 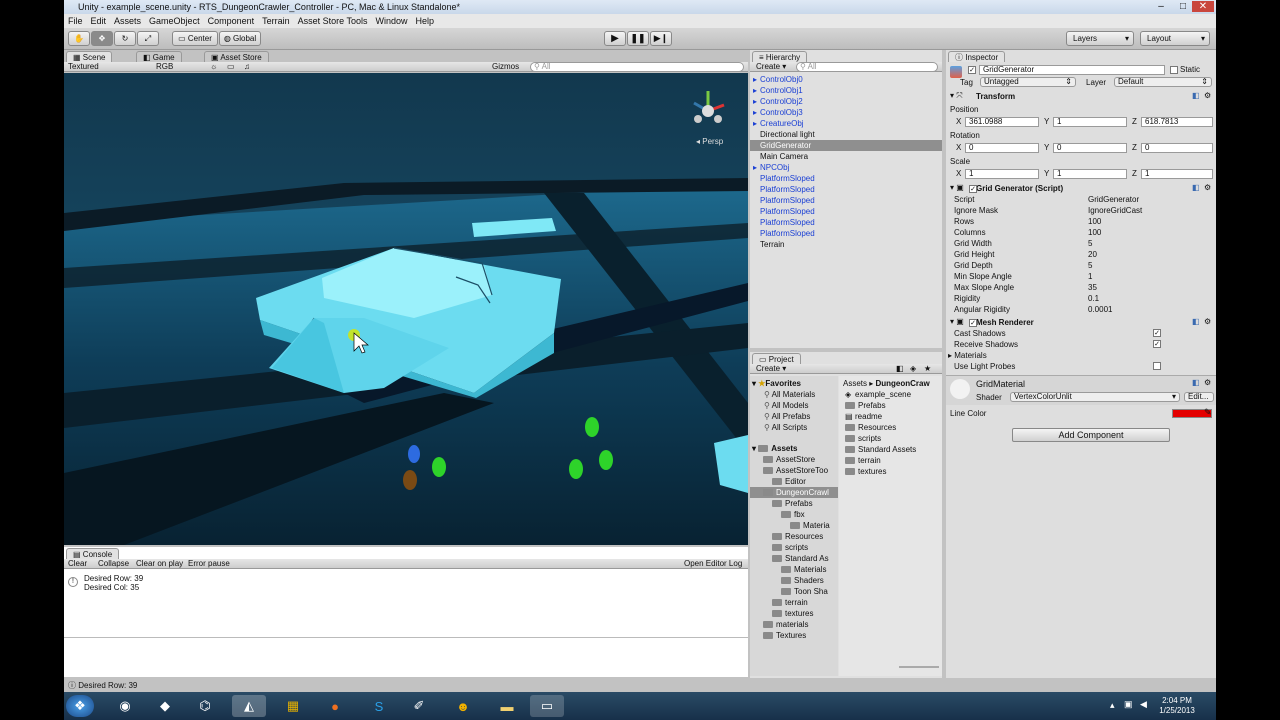 I want to click on hierarchy-item: ▸ ControlObj3, so click(x=846, y=112).